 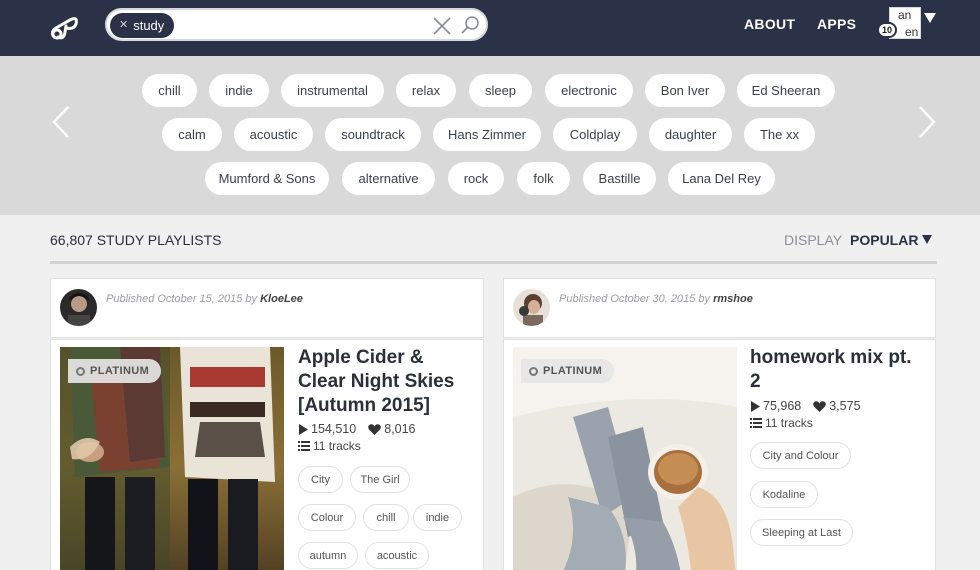 What do you see at coordinates (831, 370) in the screenshot?
I see `playlist-title: homework mix pt. 2` at bounding box center [831, 370].